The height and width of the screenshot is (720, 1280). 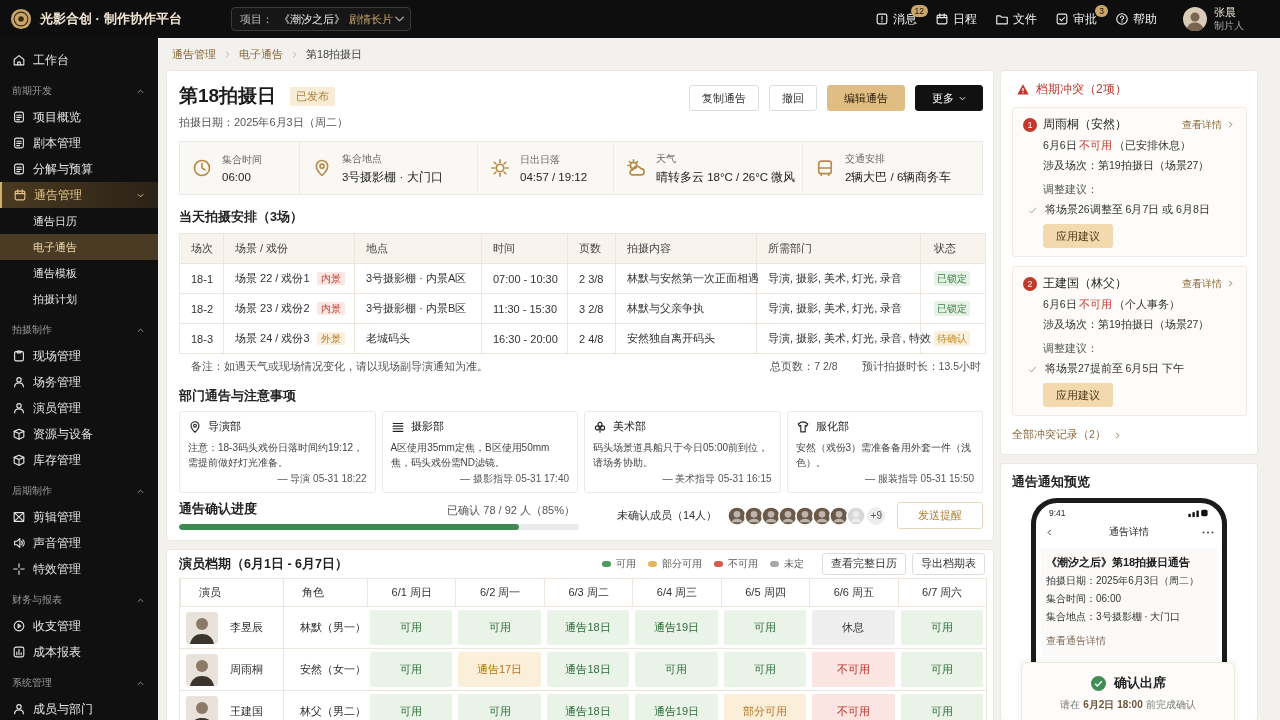 I want to click on scene-tag: 外景, so click(x=330, y=338).